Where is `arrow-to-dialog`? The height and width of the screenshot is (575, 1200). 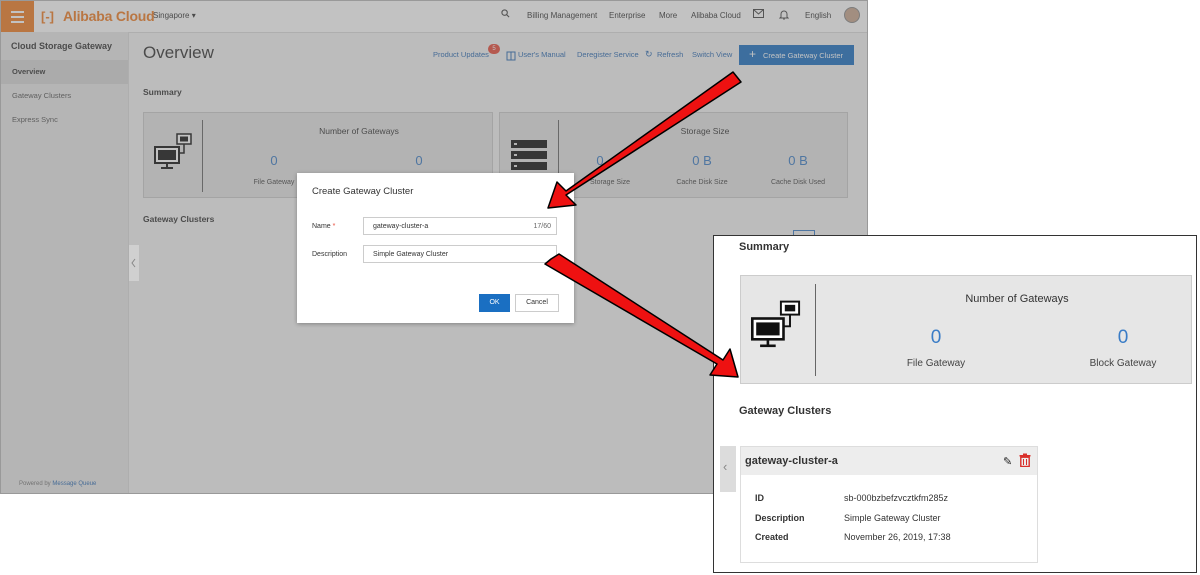
arrow-to-dialog is located at coordinates (644, 140).